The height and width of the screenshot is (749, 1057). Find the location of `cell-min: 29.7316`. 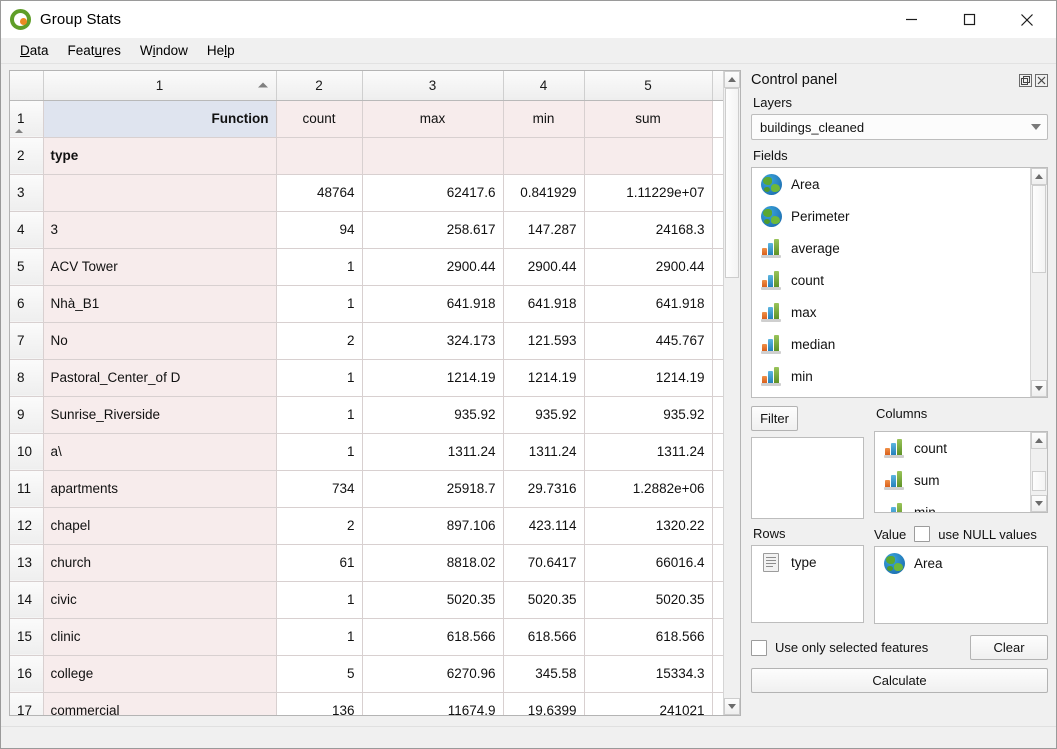

cell-min: 29.7316 is located at coordinates (544, 489).